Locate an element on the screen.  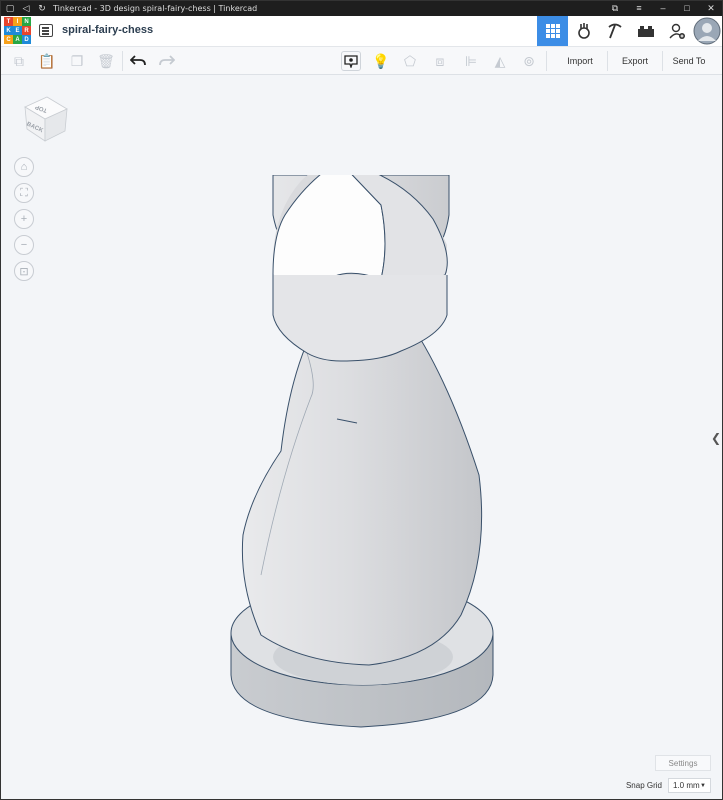
close-icon: ✕ is located at coordinates (711, 8).